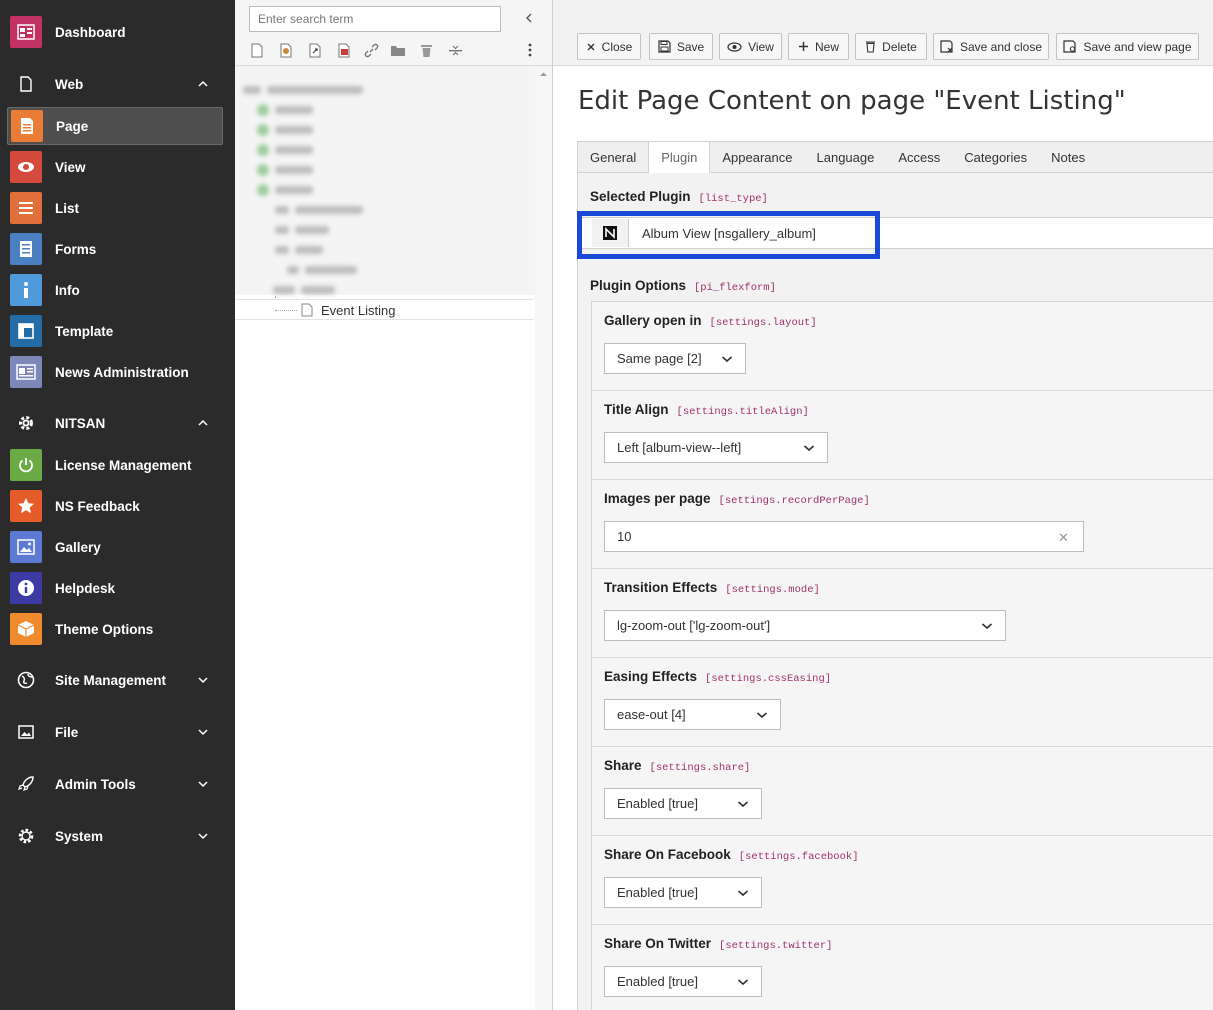 This screenshot has height=1010, width=1213. Describe the element at coordinates (609, 46) in the screenshot. I see `close-button: Close` at that location.